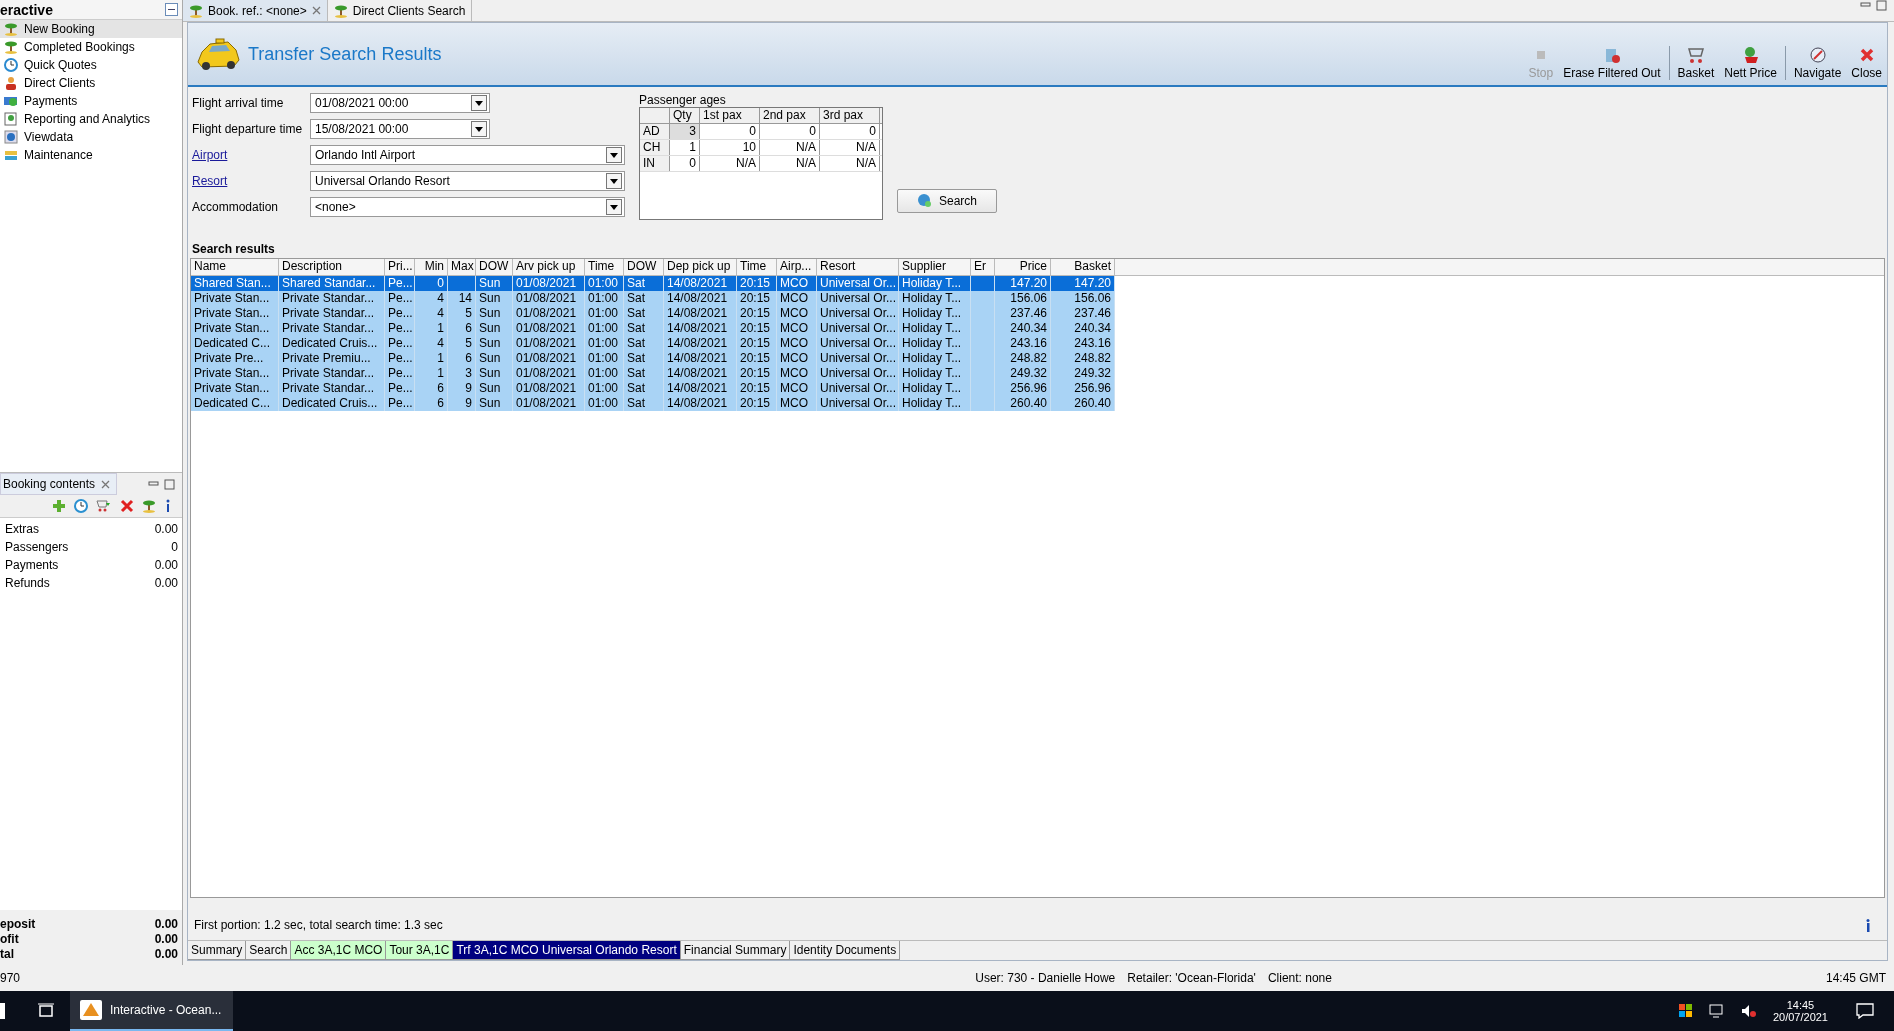  I want to click on column-header: Dep pick up, so click(700, 267).